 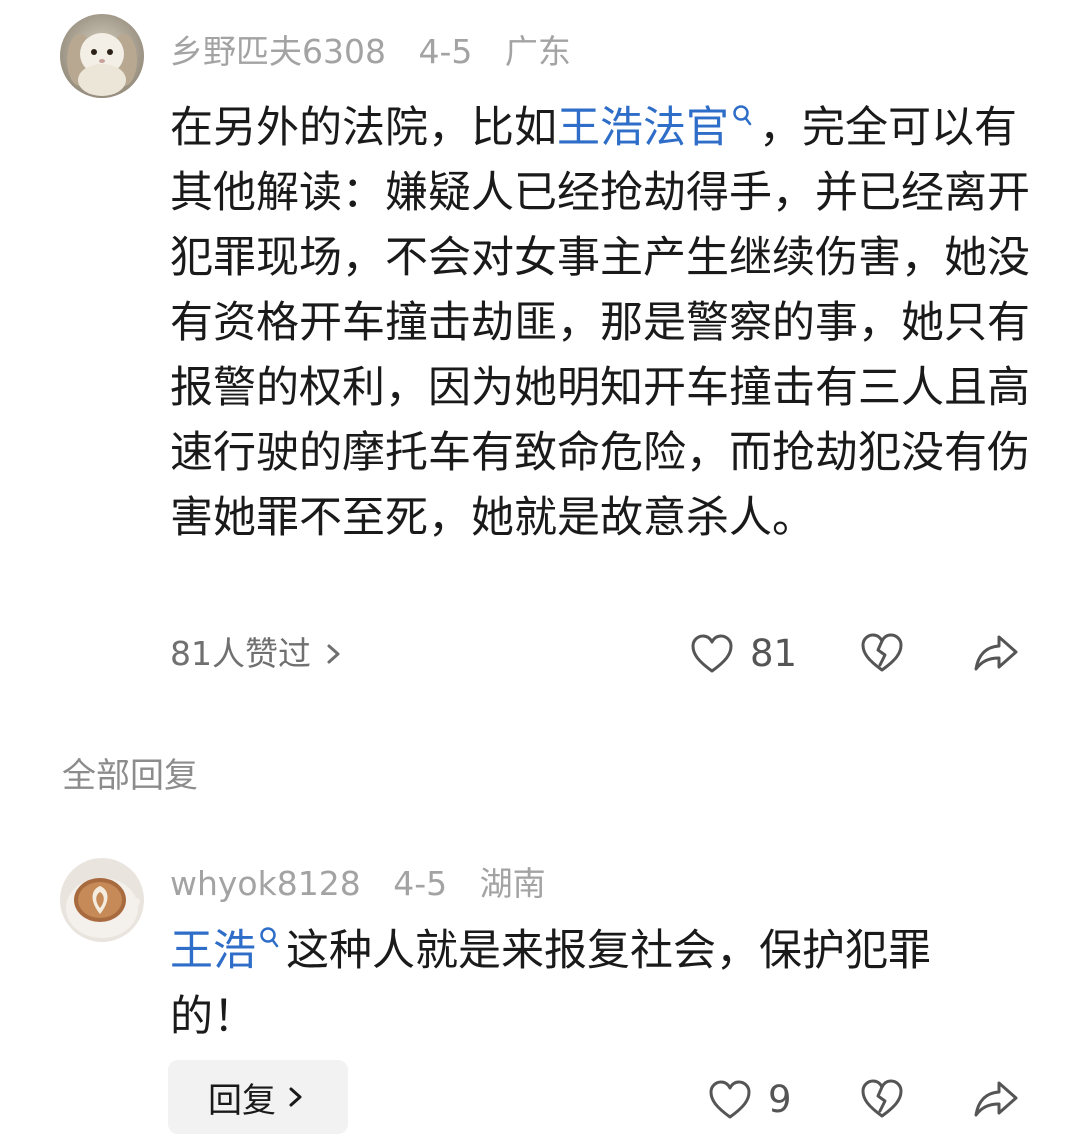 What do you see at coordinates (363, 128) in the screenshot?
I see `comment-text-before: 在另外的法院，比如` at bounding box center [363, 128].